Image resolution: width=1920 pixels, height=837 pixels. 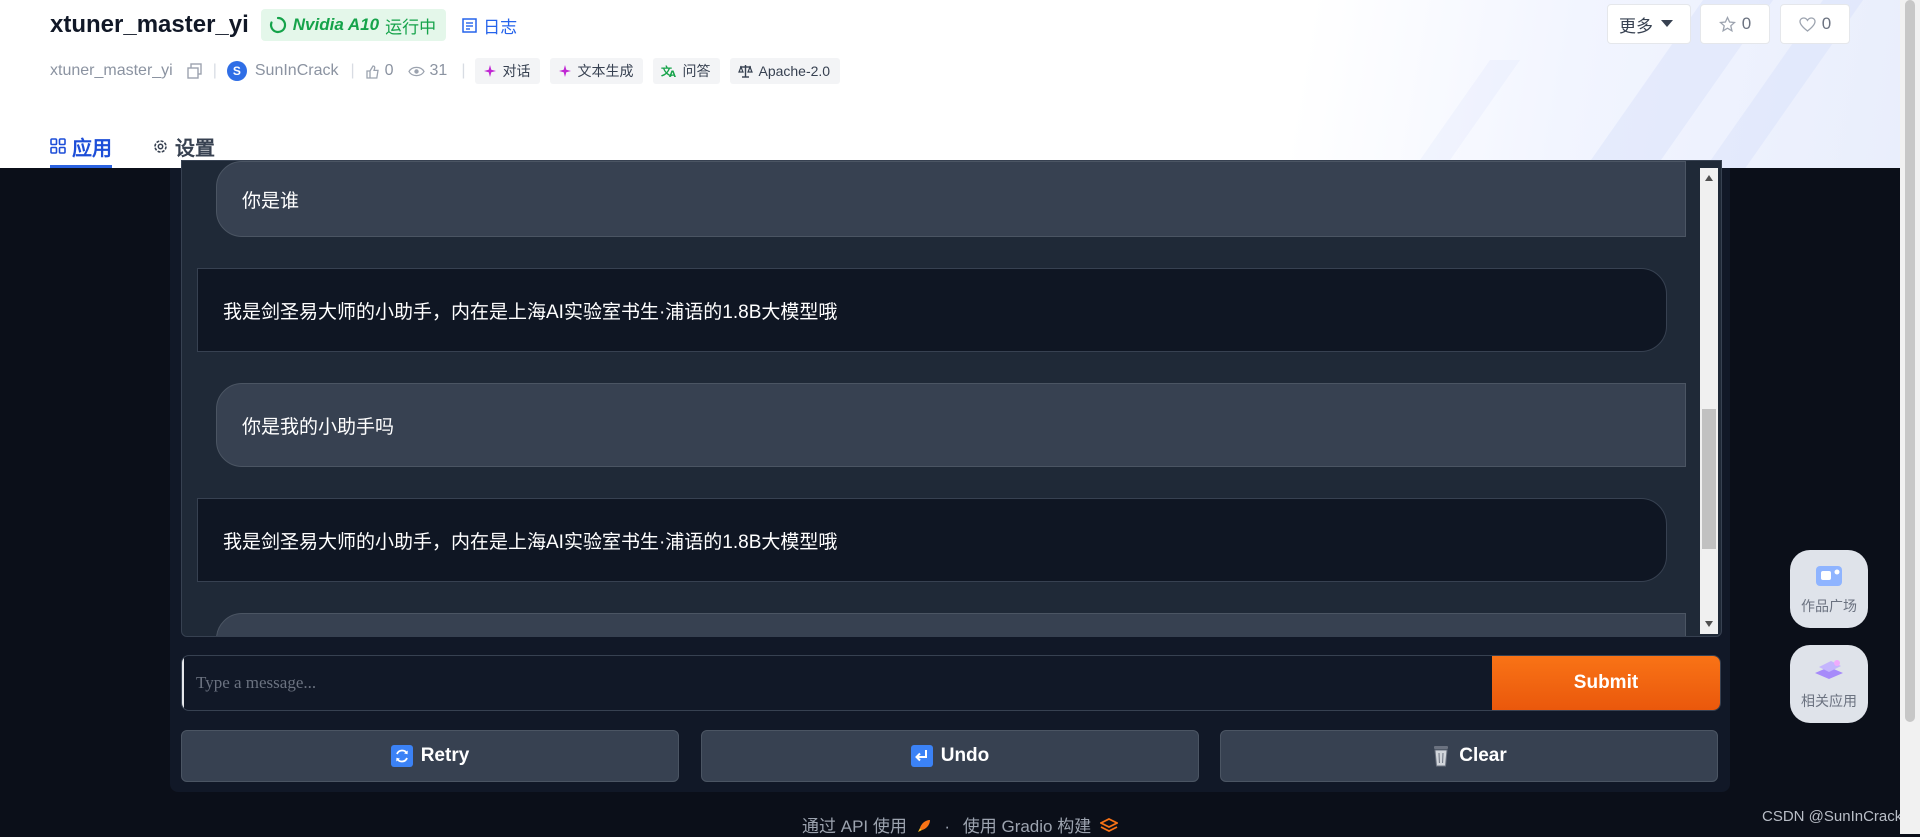 What do you see at coordinates (1826, 24) in the screenshot?
I see `heart-count: 0` at bounding box center [1826, 24].